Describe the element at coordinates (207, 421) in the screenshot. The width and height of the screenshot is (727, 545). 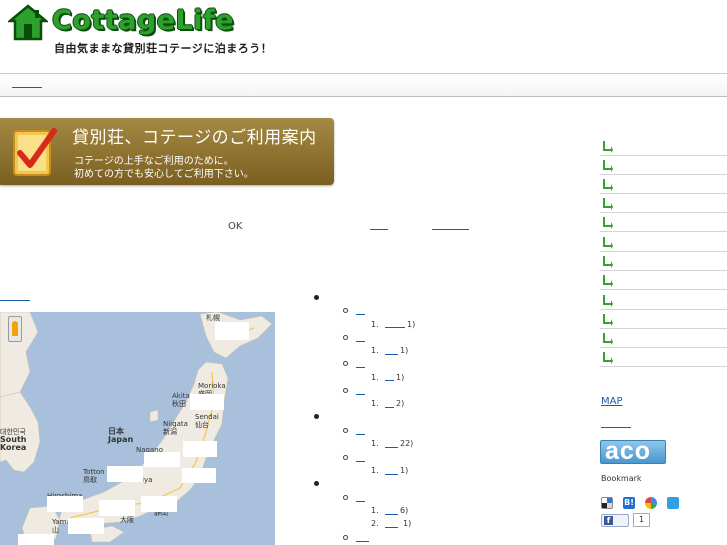
I see `map-label-sendai: Sendai 仙台` at that location.